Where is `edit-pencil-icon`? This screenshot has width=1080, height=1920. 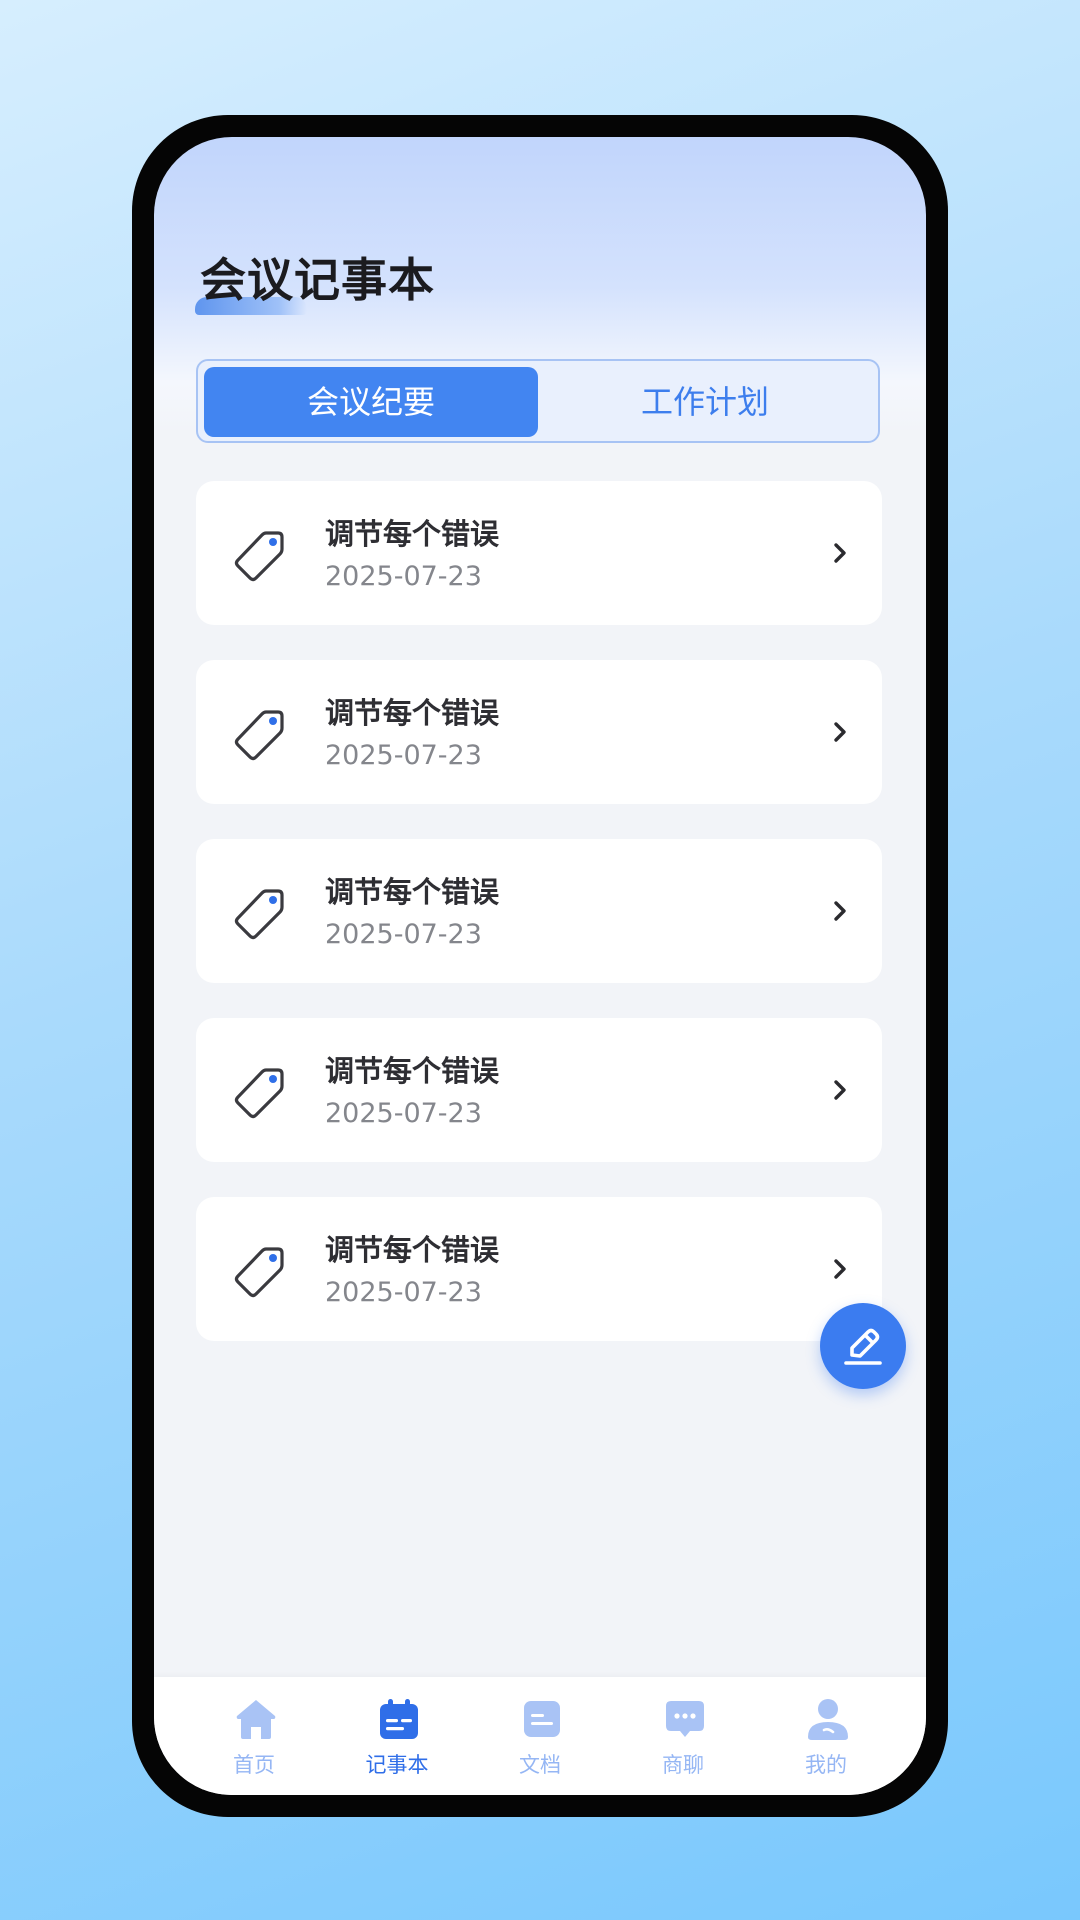 edit-pencil-icon is located at coordinates (863, 1346).